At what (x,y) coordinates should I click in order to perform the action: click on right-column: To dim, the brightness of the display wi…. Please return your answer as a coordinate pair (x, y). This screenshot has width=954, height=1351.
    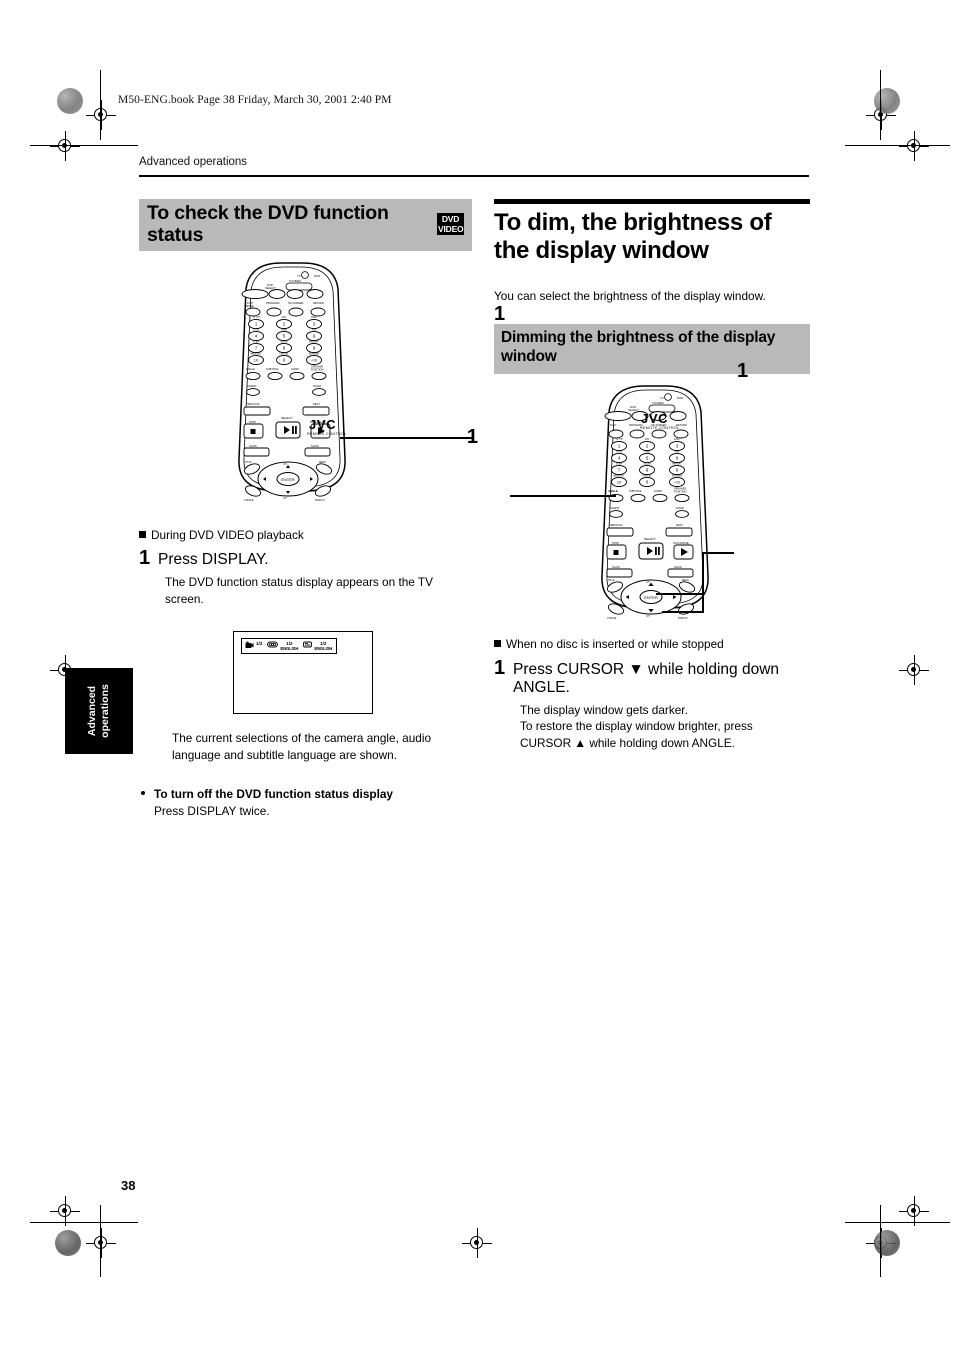
    Looking at the image, I should click on (652, 475).